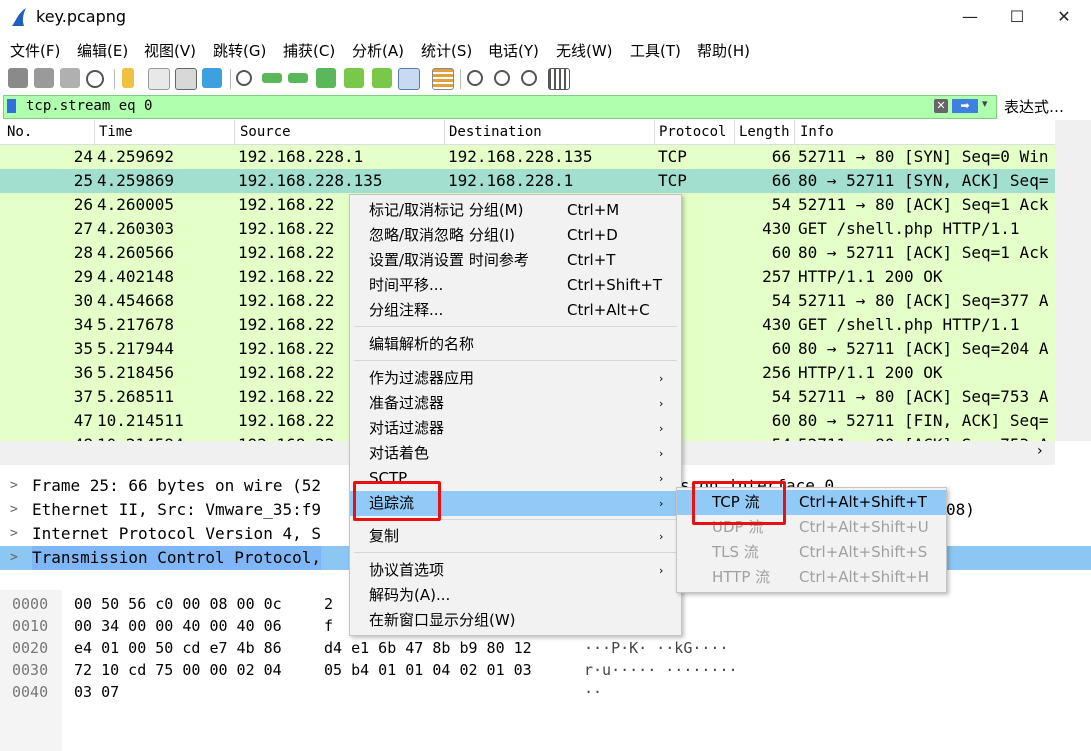 The width and height of the screenshot is (1091, 751). What do you see at coordinates (212, 78) in the screenshot?
I see `reload-file-icon` at bounding box center [212, 78].